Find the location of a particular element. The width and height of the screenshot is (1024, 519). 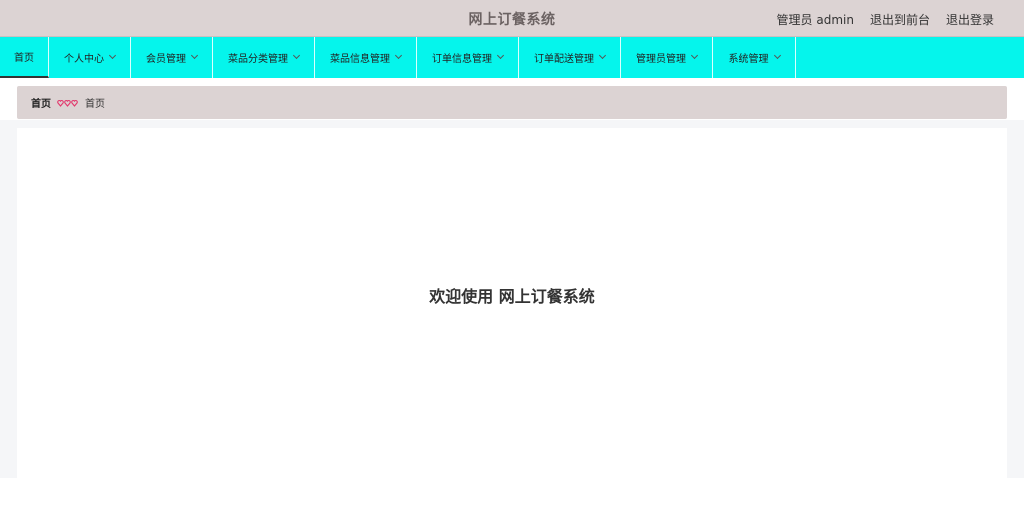

nav-label: 会员管理 is located at coordinates (166, 59).